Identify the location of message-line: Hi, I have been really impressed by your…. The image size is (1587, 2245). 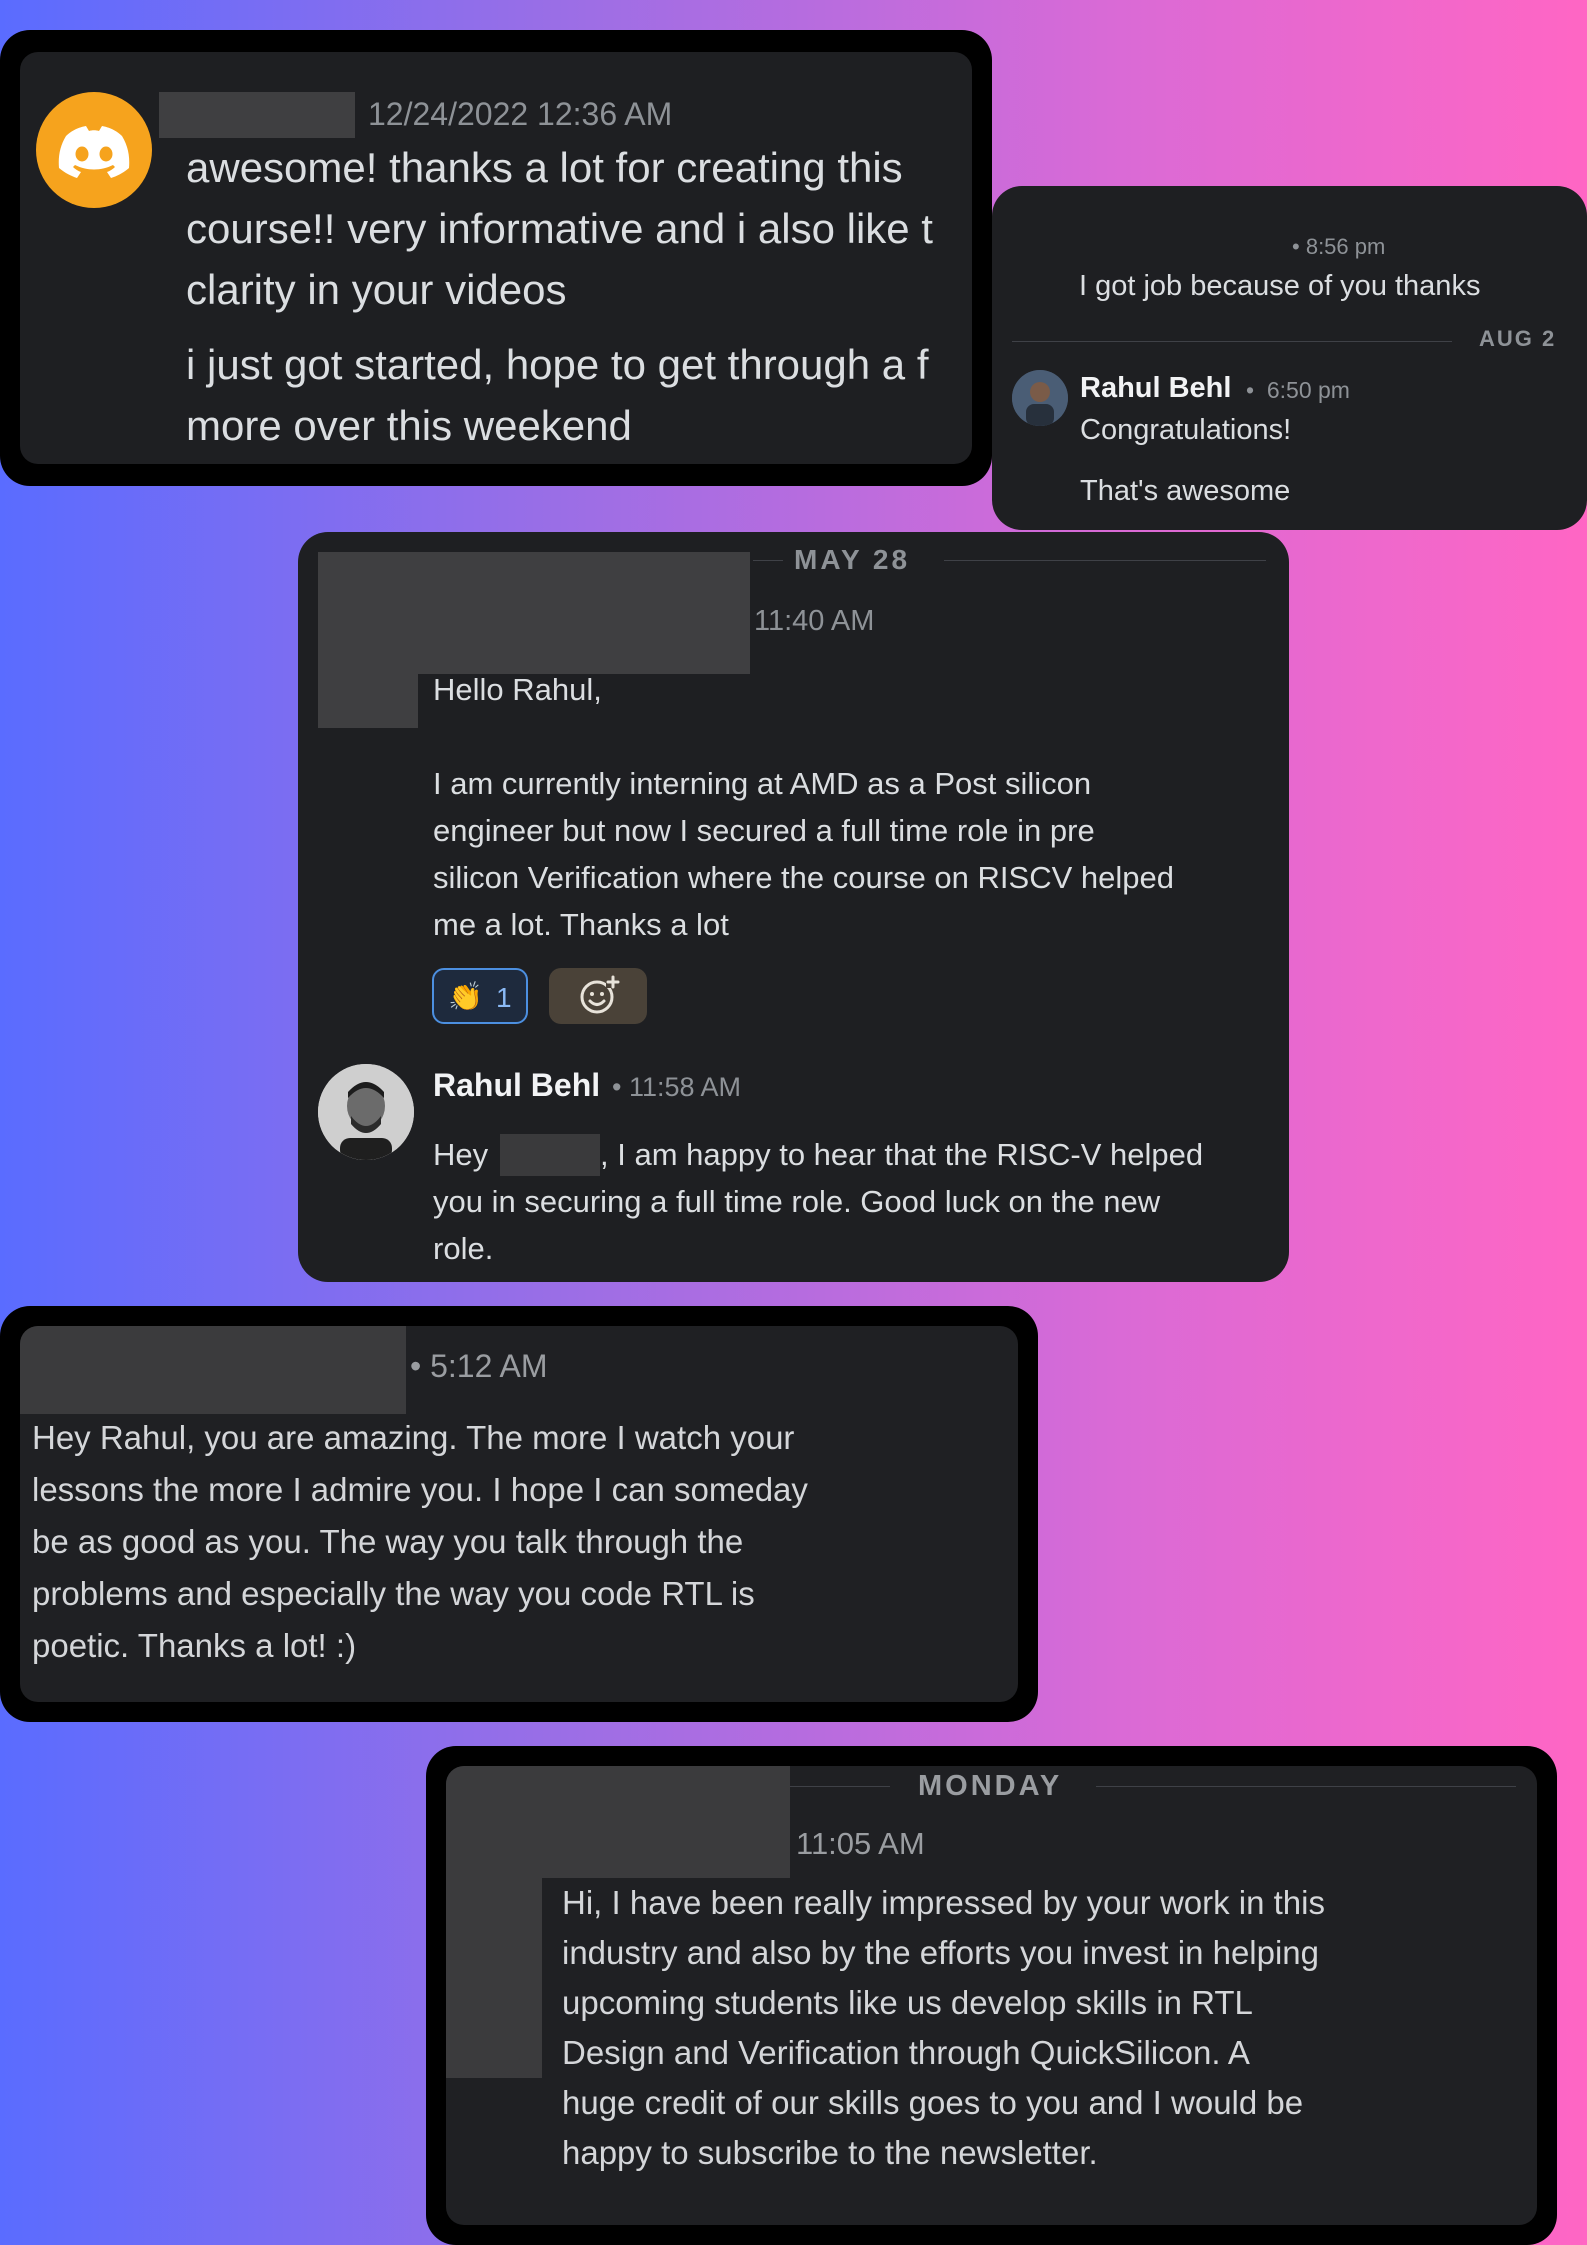
(943, 1902).